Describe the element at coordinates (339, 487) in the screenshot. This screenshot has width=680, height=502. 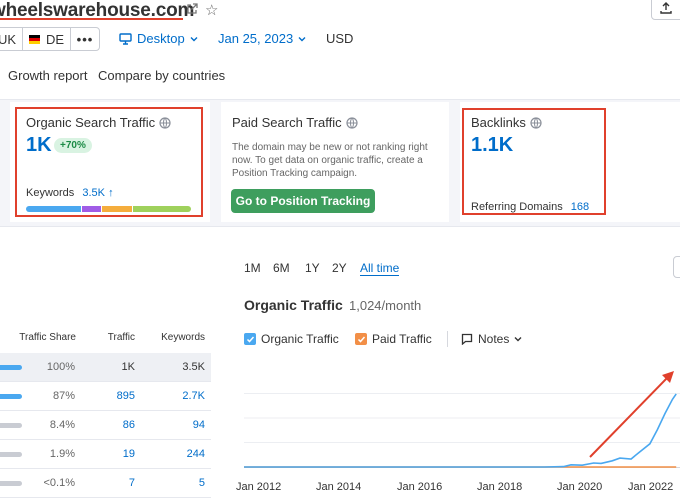
I see `x-tick-label: Jan 2014` at that location.